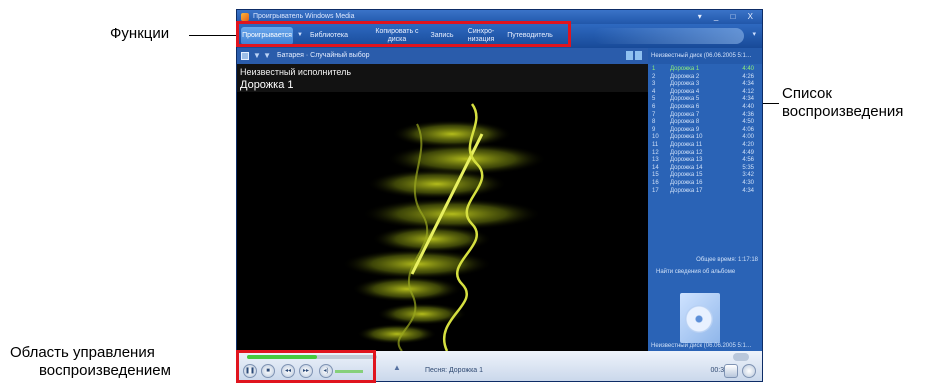 The image size is (935, 383). I want to click on toolbar-right-icons, so click(633, 56).